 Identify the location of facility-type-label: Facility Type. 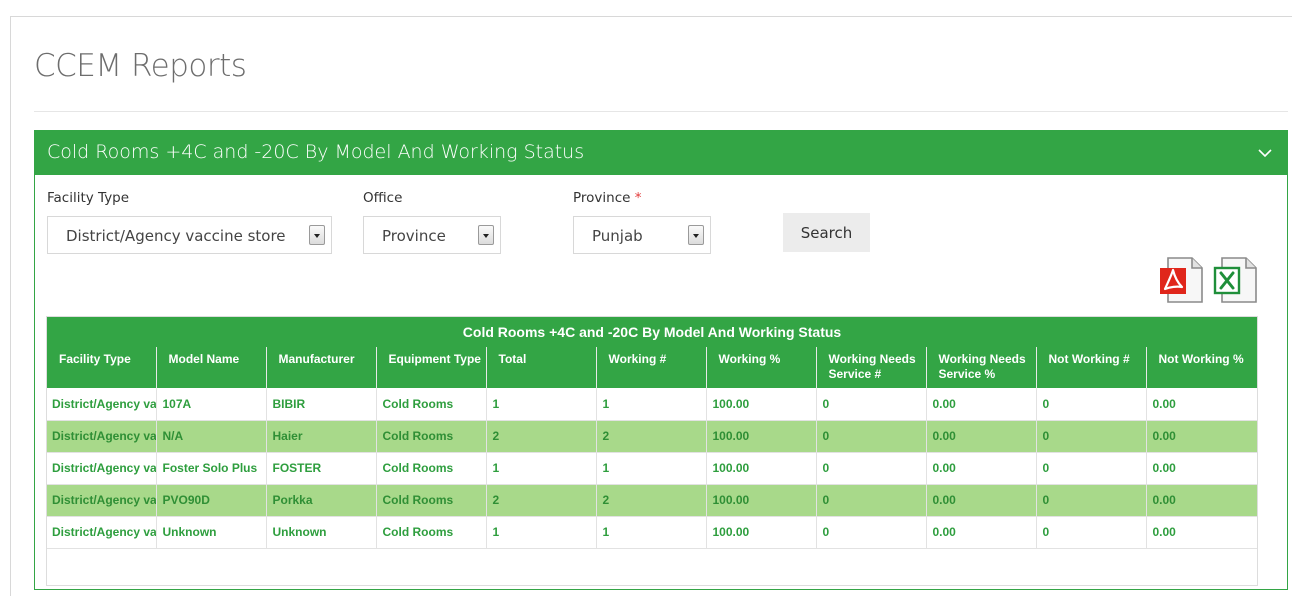
(88, 198).